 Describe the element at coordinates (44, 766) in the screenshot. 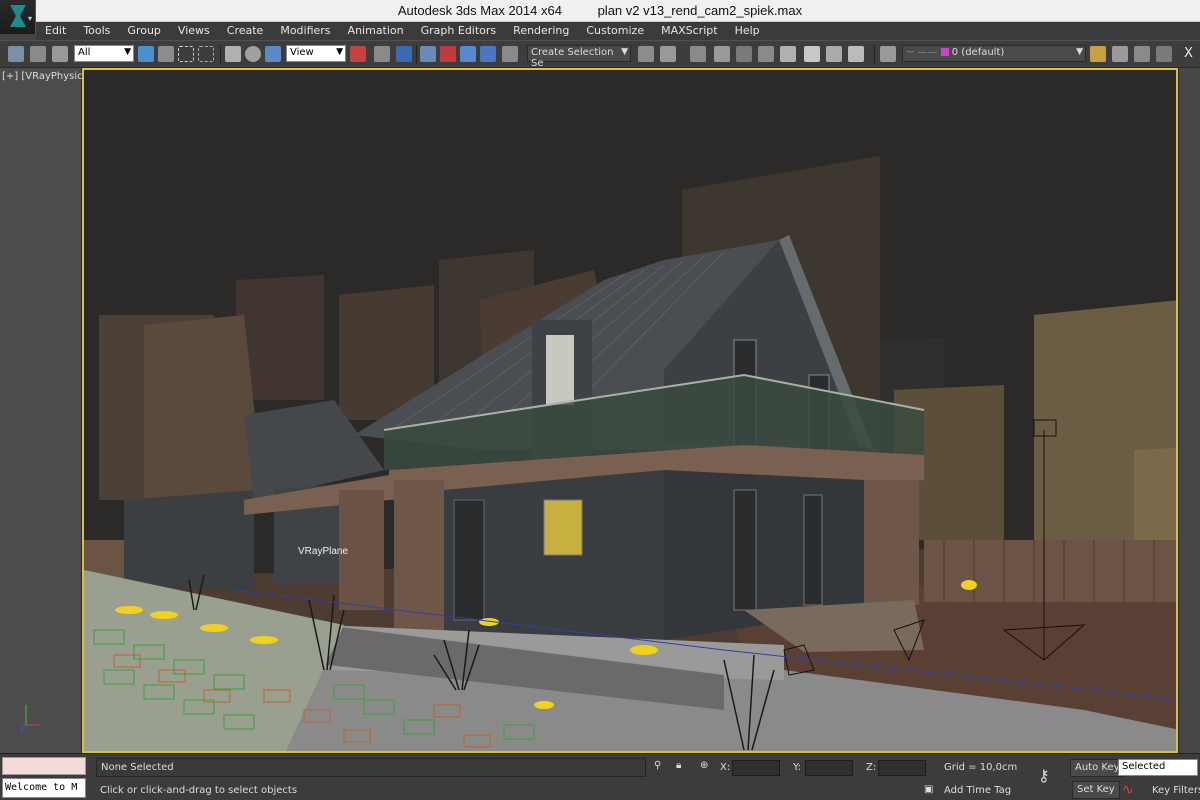

I see `maxscript-listener-output` at that location.